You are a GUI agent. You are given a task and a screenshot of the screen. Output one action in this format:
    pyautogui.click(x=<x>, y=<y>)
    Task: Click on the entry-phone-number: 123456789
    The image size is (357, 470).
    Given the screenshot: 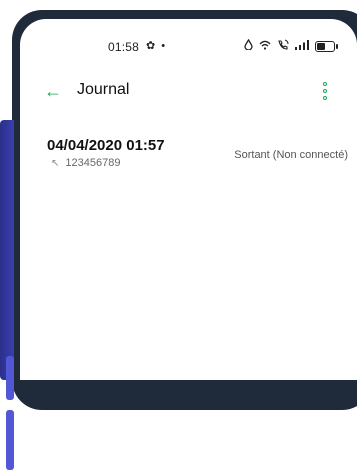 What is the action you would take?
    pyautogui.click(x=93, y=163)
    